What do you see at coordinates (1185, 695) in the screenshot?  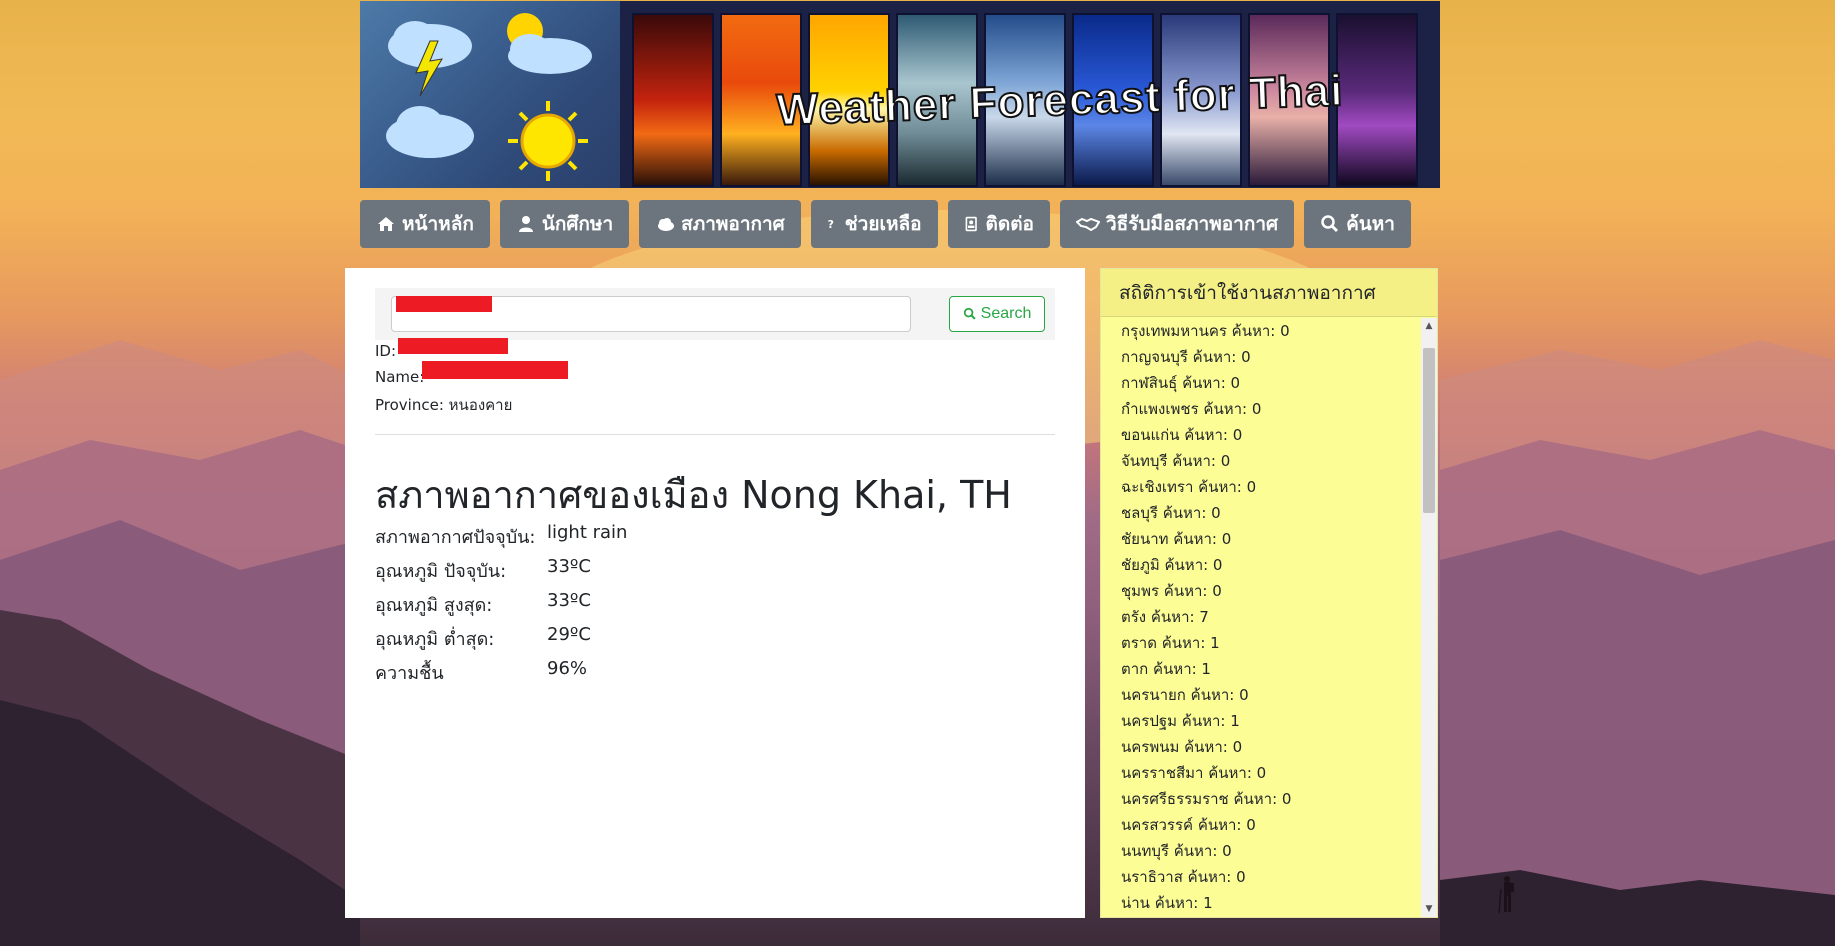 I see `stats-list-item: นครนายก ค้นหา: 0` at bounding box center [1185, 695].